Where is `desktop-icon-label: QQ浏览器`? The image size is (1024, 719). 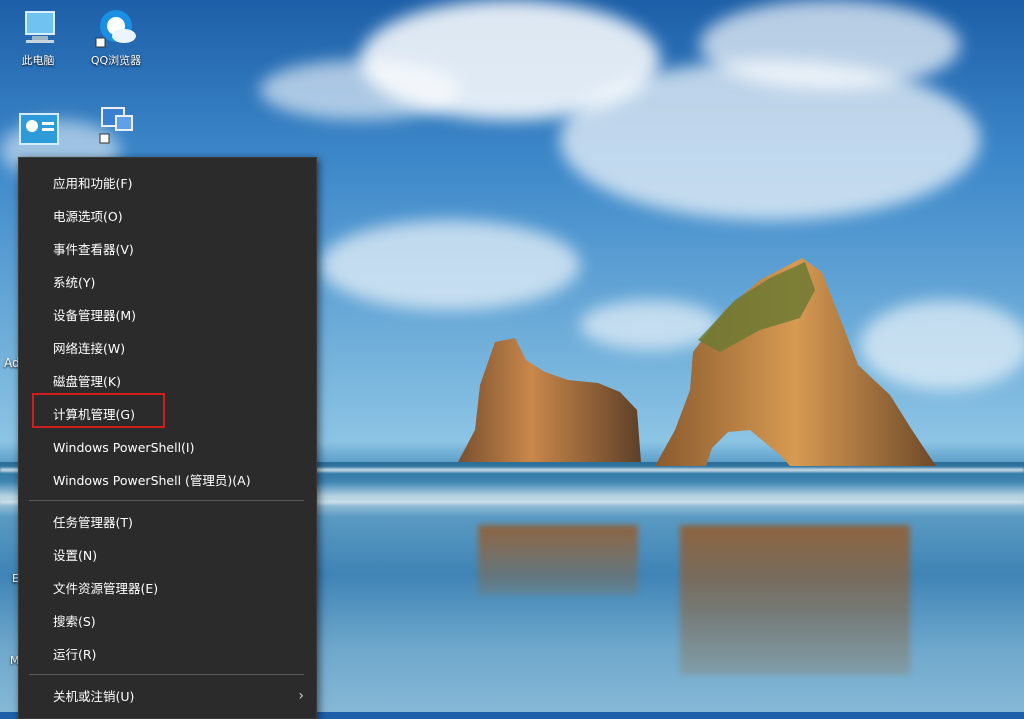 desktop-icon-label: QQ浏览器 is located at coordinates (116, 60).